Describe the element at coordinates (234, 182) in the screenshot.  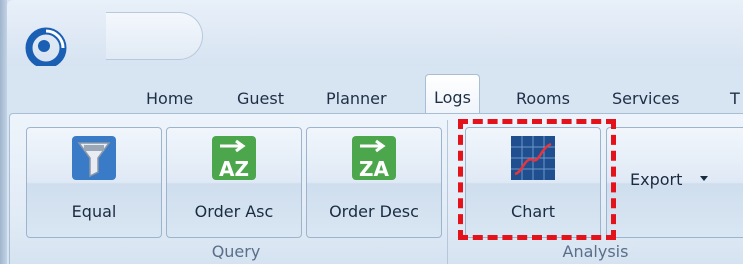
I see `order-asc-button: AZ Order Asc` at that location.